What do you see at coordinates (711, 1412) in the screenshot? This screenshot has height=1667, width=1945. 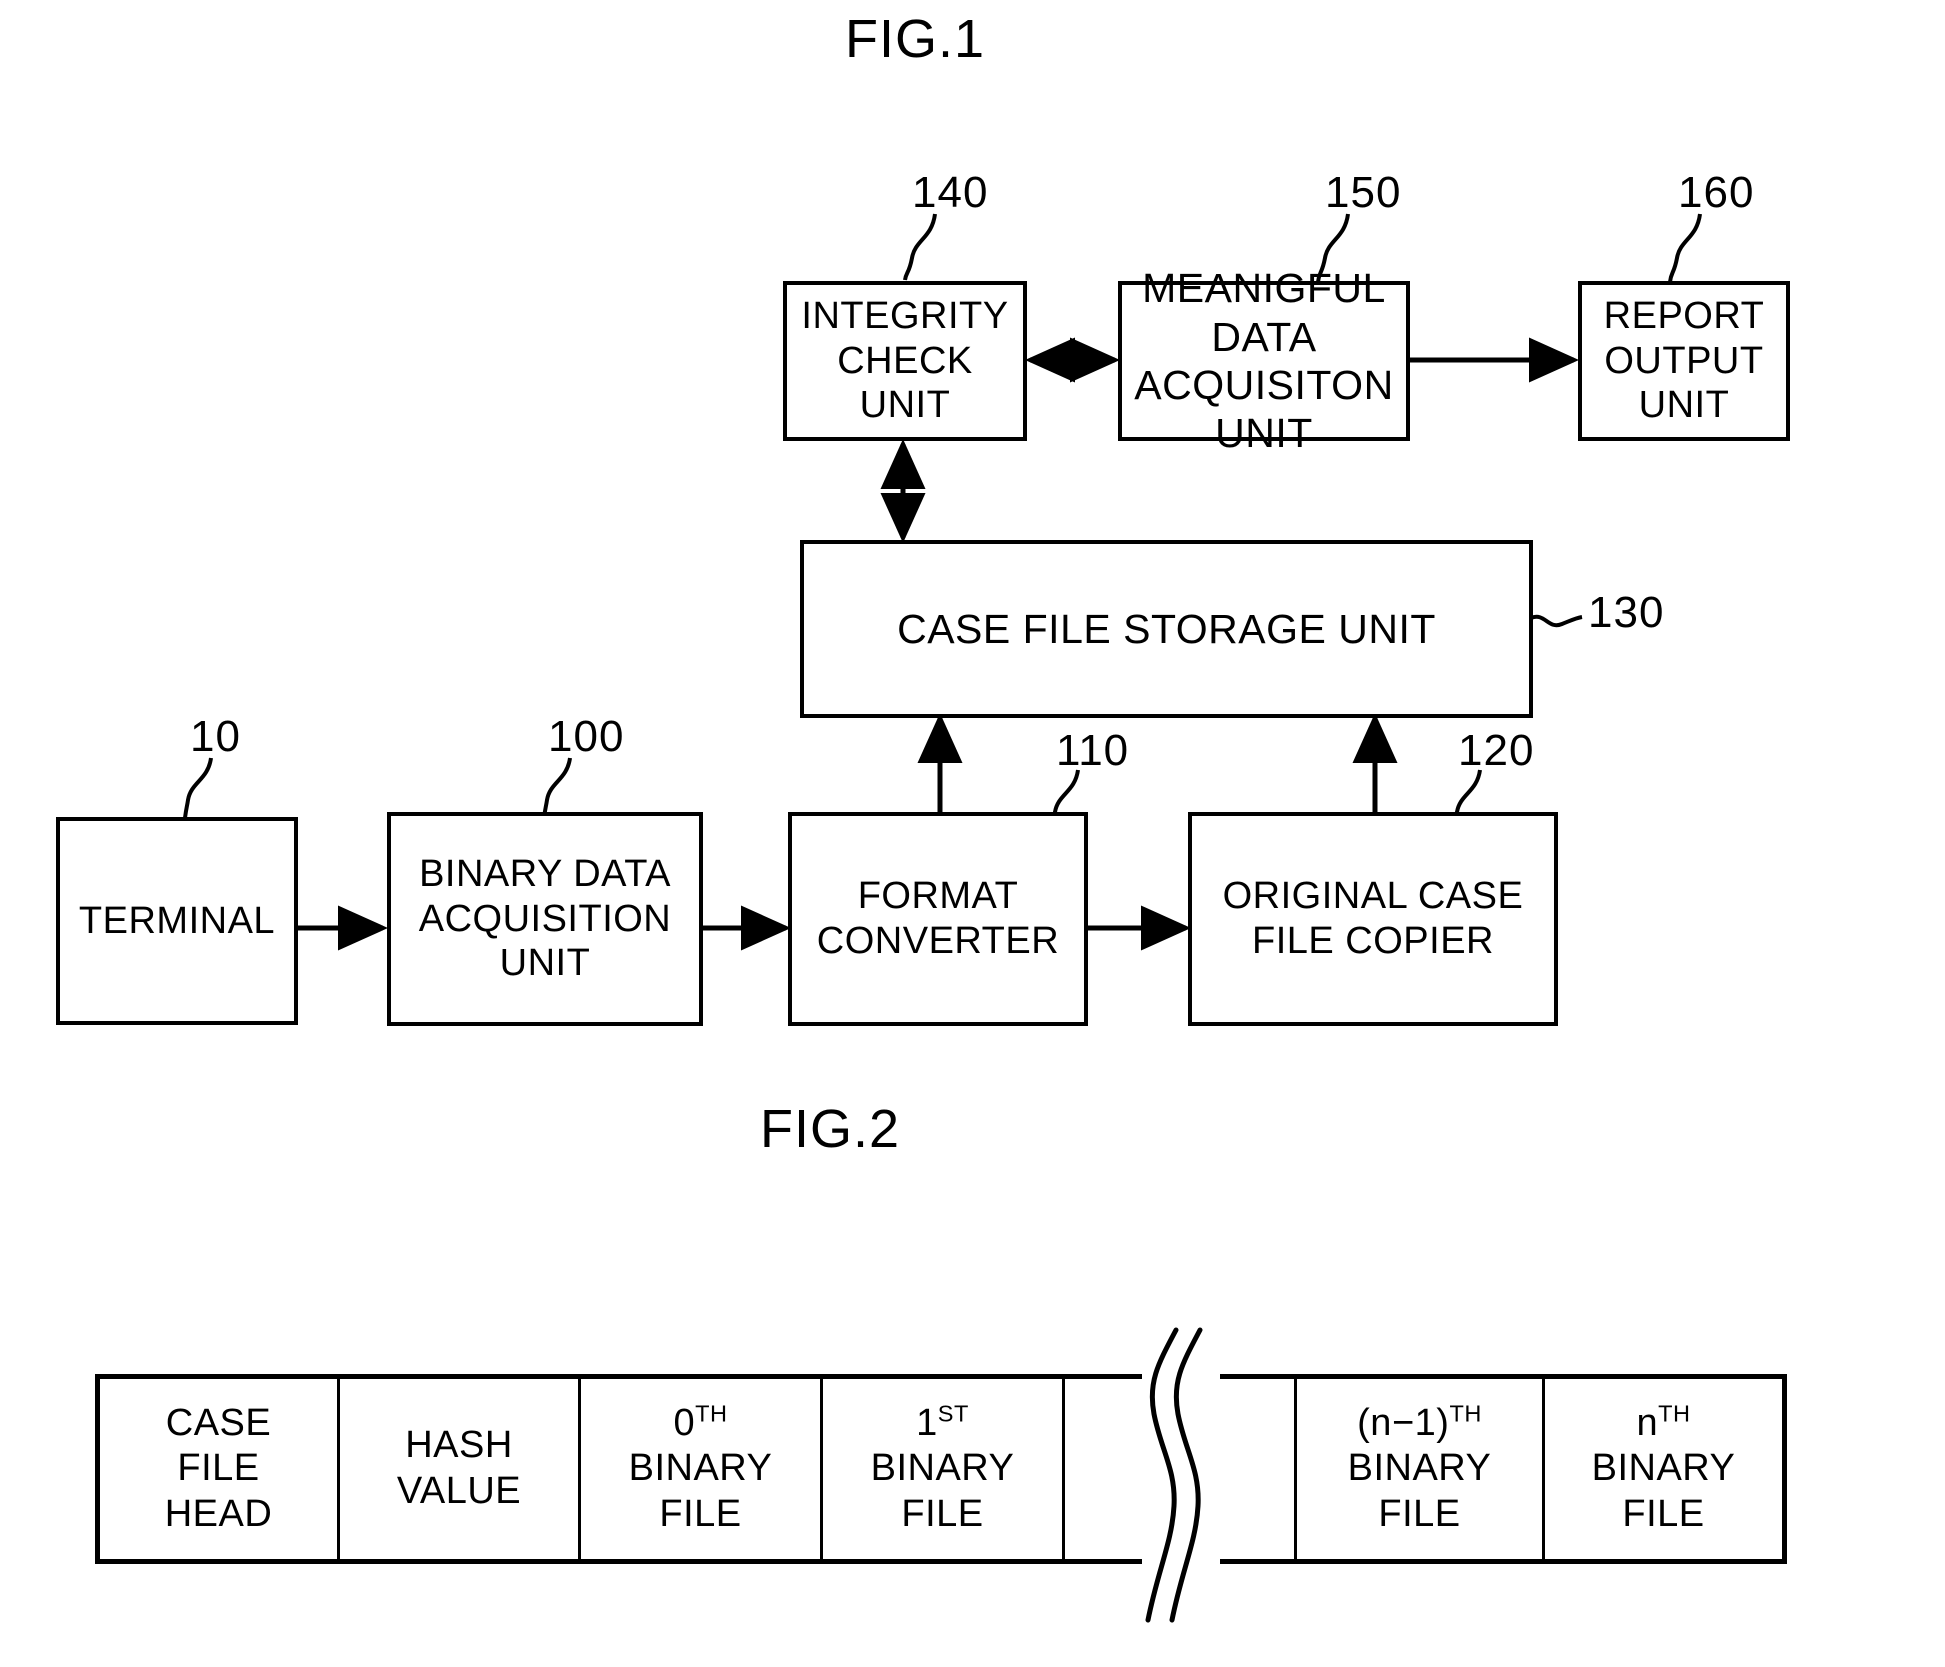 I see `ordinal-0-suffix: TH` at bounding box center [711, 1412].